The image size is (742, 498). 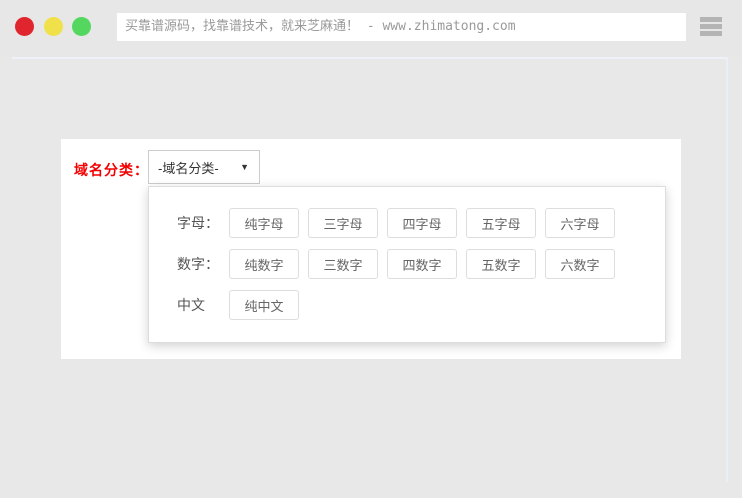 I want to click on browser-top-bar: 买靠谱源码，找靠谱技术，就来芝麻通！ - www.zhimatong.com, so click(x=371, y=28).